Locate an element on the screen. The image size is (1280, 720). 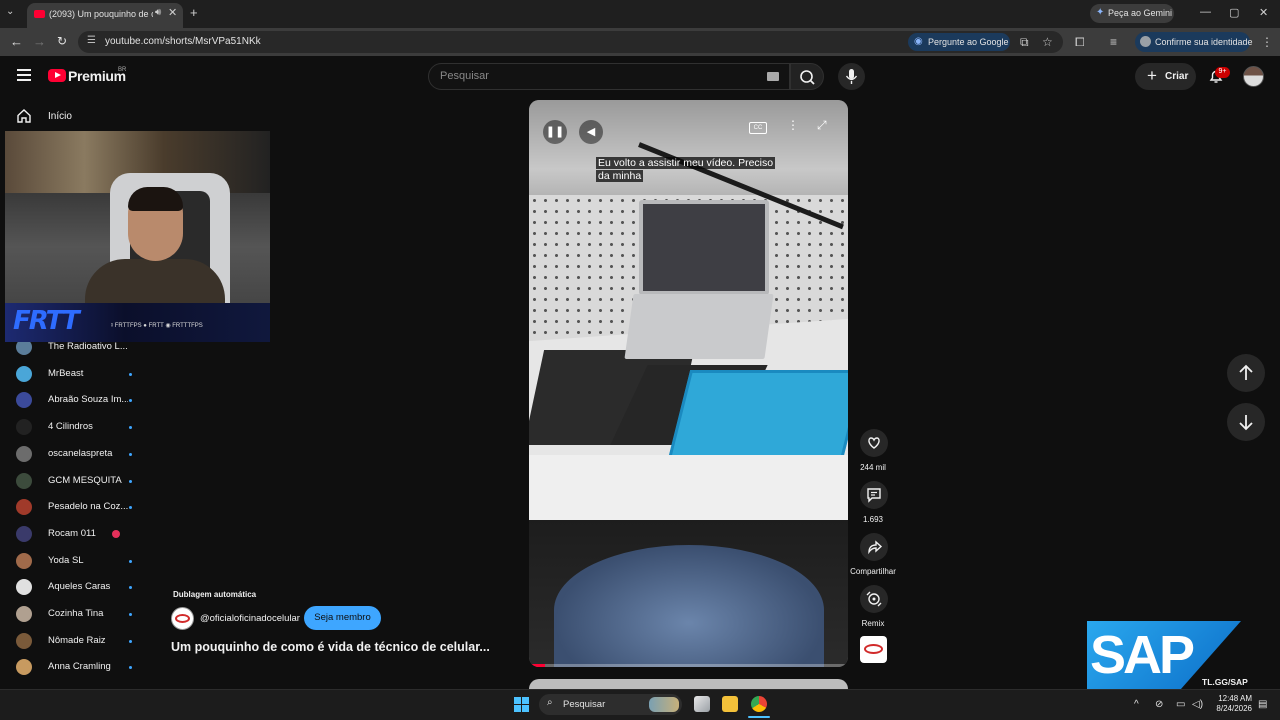
reading-list-icon: ≡ is located at coordinates (1113, 42).